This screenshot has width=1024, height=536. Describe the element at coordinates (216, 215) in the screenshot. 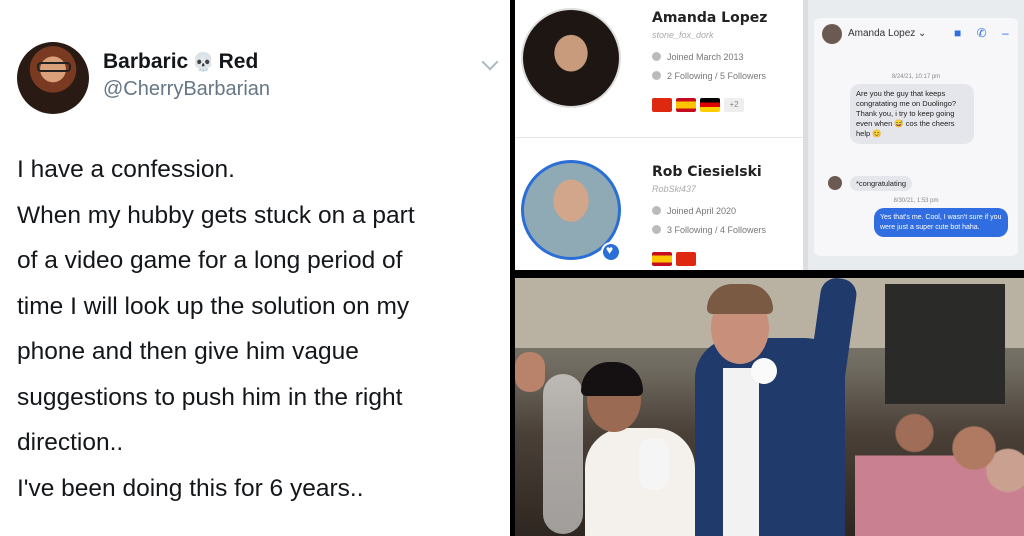

I see `tweet-line: When my hubby gets stuck on a part` at that location.